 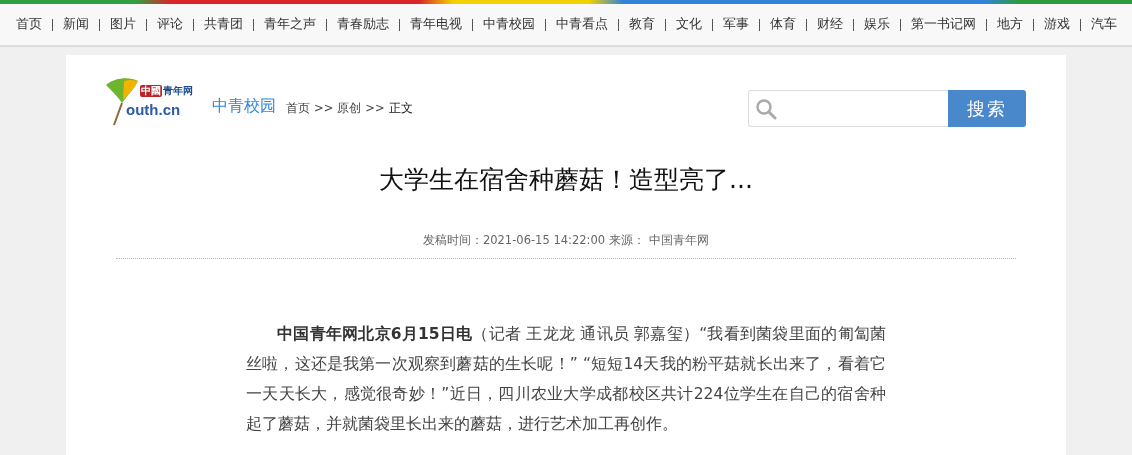 What do you see at coordinates (627, 240) in the screenshot?
I see `source-label: 来源：` at bounding box center [627, 240].